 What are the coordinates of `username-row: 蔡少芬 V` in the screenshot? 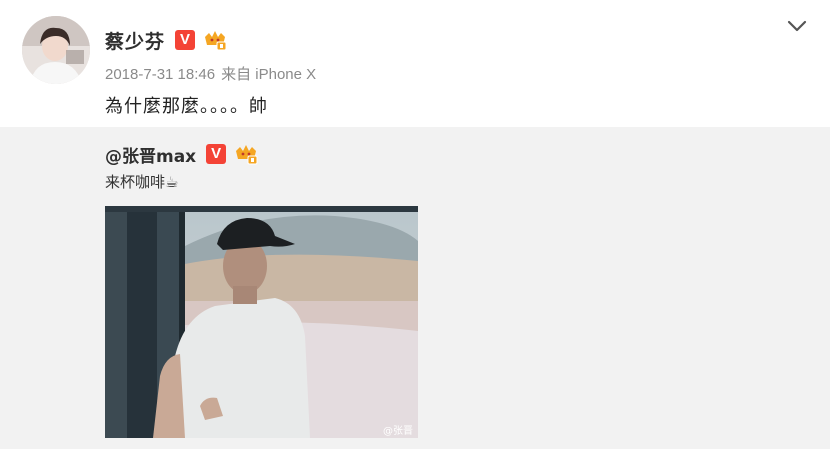 It's located at (166, 40).